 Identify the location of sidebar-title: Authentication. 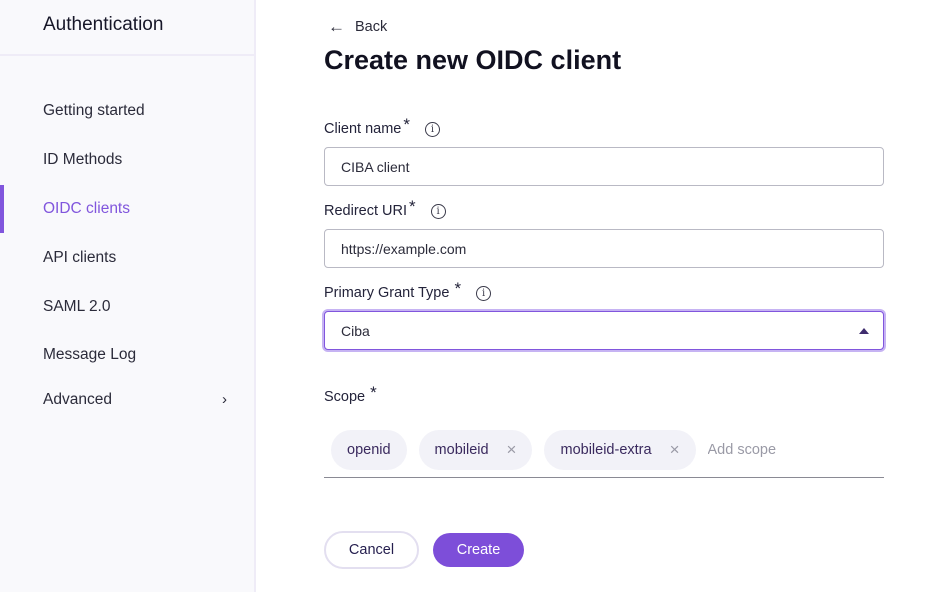
(103, 24).